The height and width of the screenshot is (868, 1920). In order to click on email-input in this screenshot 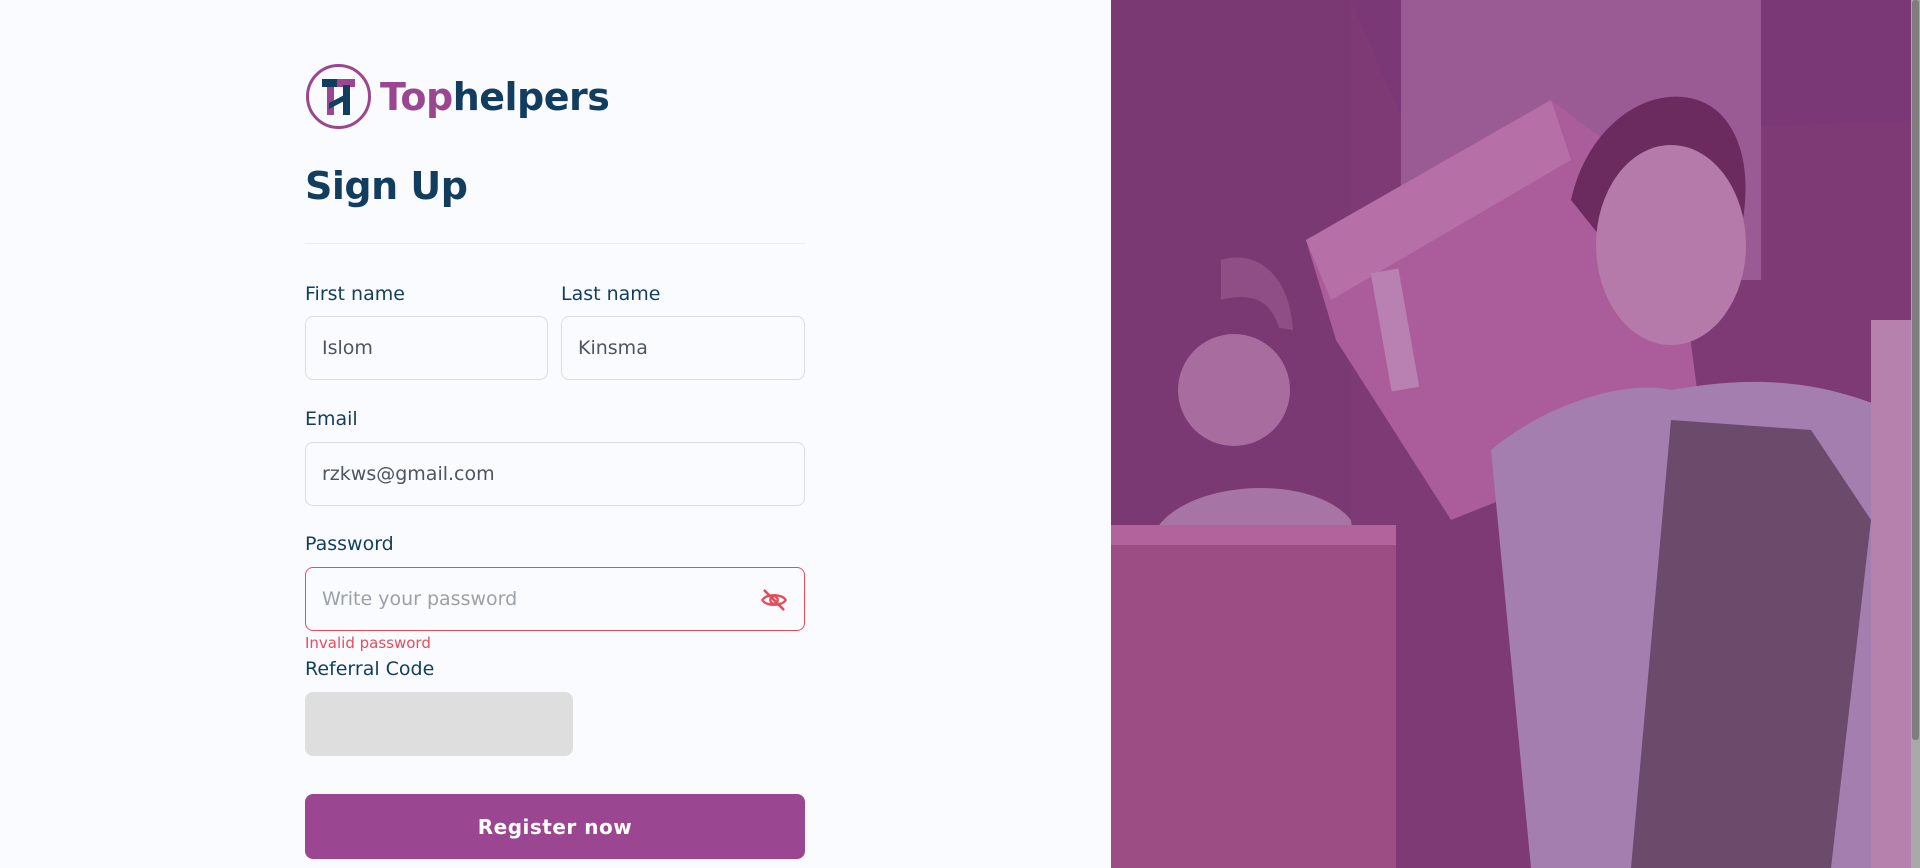, I will do `click(555, 474)`.